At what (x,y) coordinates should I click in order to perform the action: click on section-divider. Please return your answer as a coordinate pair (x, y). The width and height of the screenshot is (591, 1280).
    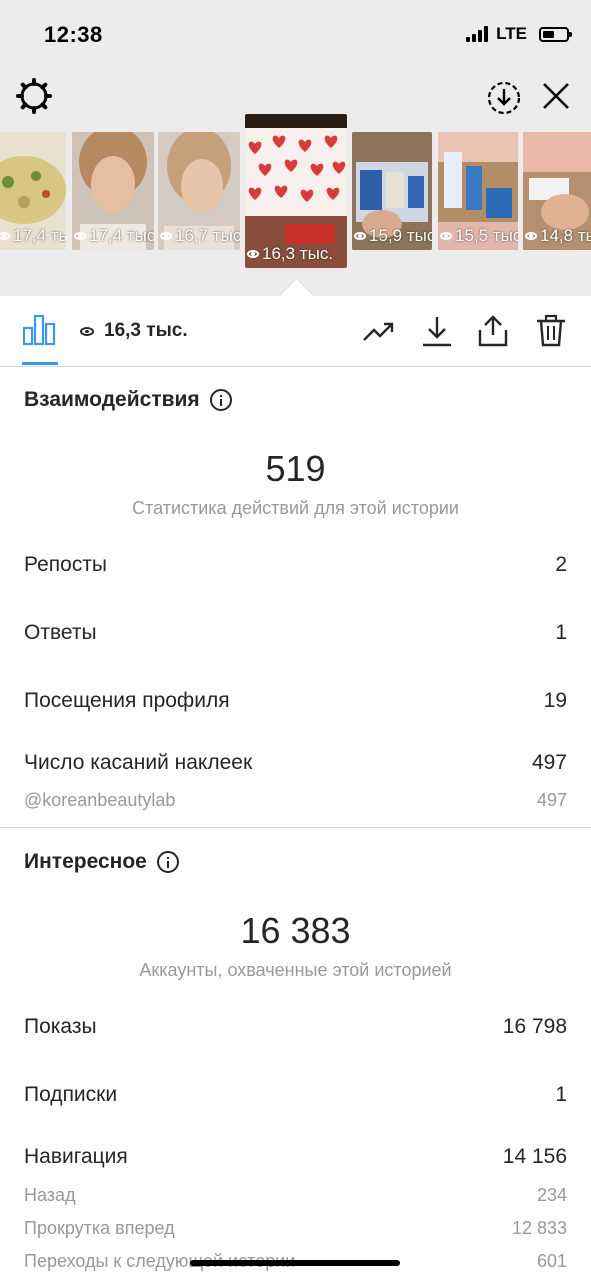
    Looking at the image, I should click on (295, 827).